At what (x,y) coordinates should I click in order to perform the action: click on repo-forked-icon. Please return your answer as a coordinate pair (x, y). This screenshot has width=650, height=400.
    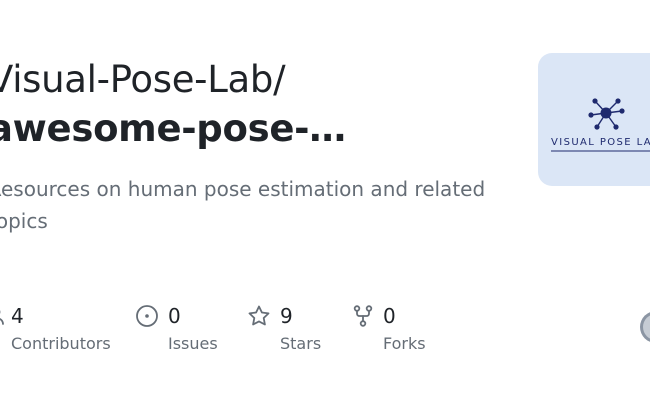
    Looking at the image, I should click on (363, 316).